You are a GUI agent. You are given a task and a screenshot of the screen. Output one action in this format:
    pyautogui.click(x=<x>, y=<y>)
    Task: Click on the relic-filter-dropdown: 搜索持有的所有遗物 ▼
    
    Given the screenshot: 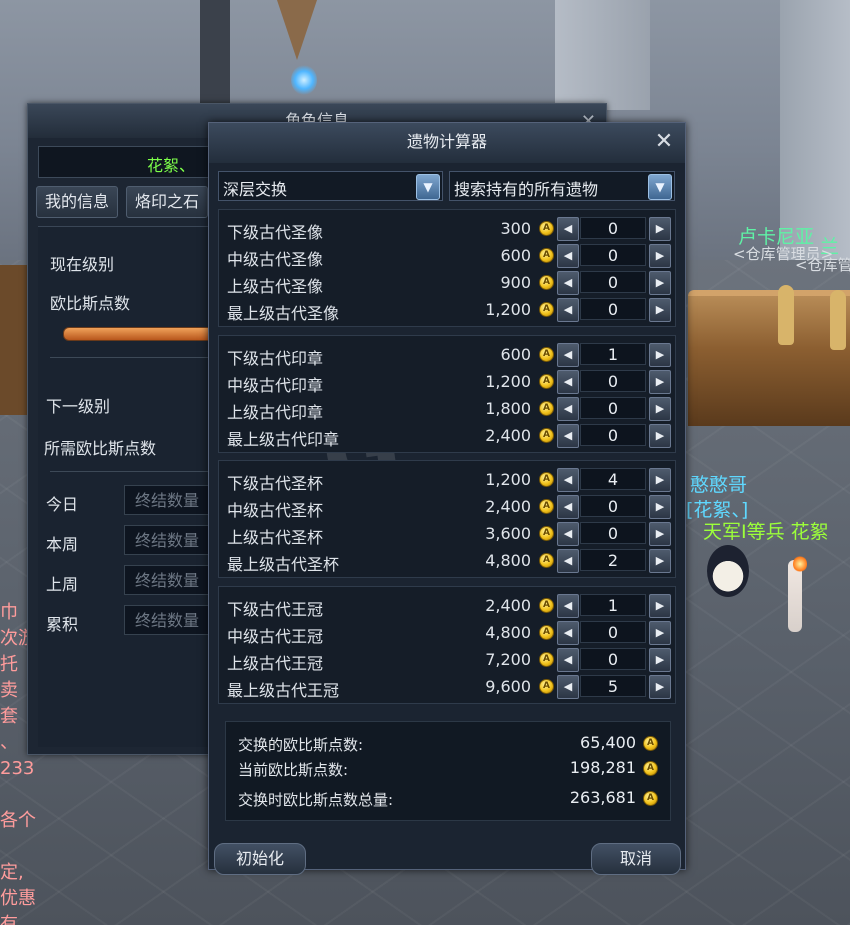 What is the action you would take?
    pyautogui.click(x=562, y=186)
    